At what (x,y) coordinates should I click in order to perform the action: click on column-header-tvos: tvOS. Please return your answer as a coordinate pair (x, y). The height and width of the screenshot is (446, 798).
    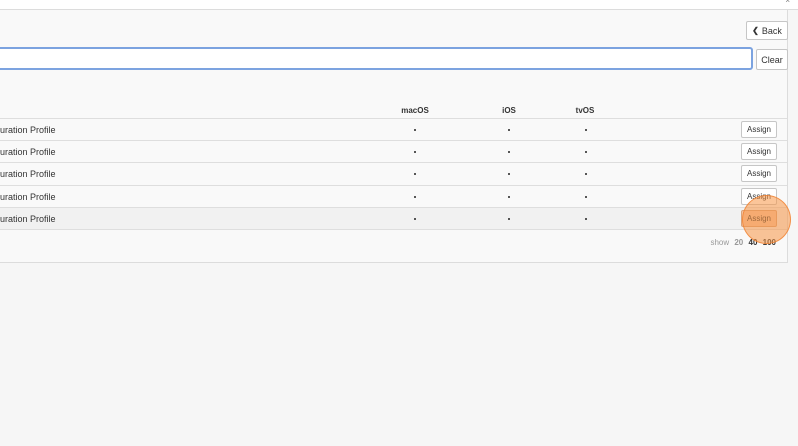
    Looking at the image, I should click on (585, 110).